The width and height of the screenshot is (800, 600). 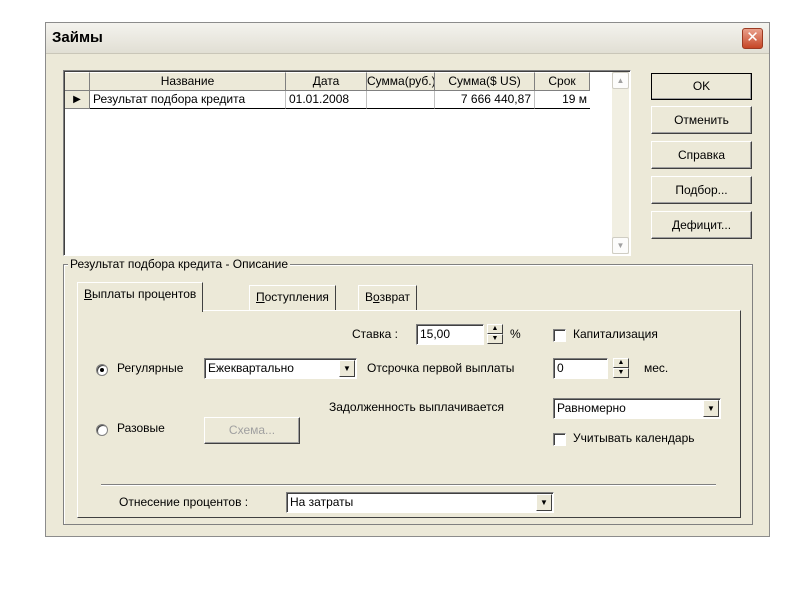 What do you see at coordinates (591, 408) in the screenshot?
I see `debt-value: Равномерно` at bounding box center [591, 408].